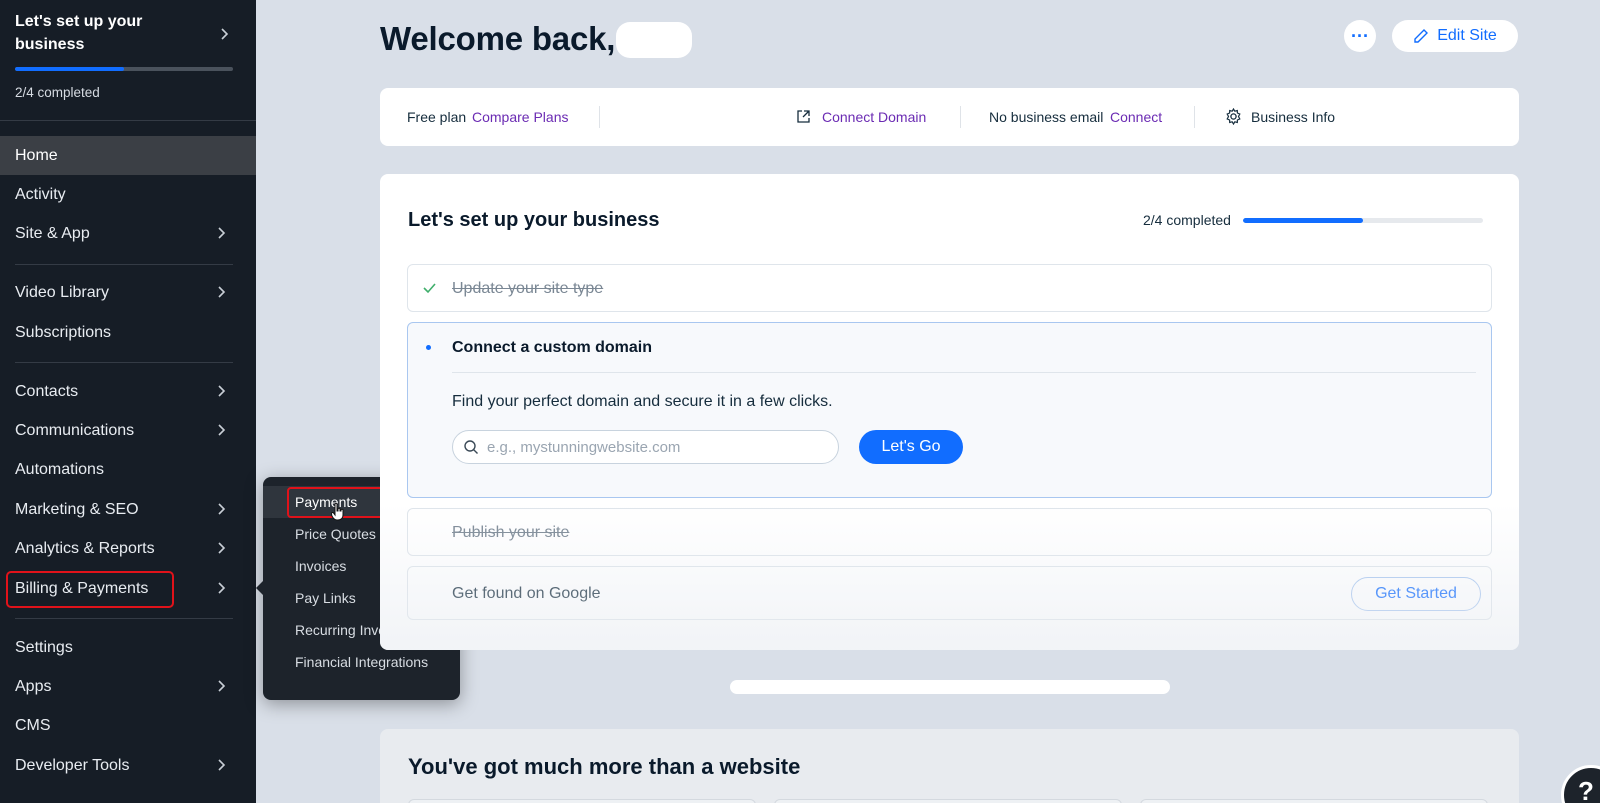 Image resolution: width=1600 pixels, height=803 pixels. What do you see at coordinates (72, 765) in the screenshot?
I see `sidebar-item-label: Developer Tools` at bounding box center [72, 765].